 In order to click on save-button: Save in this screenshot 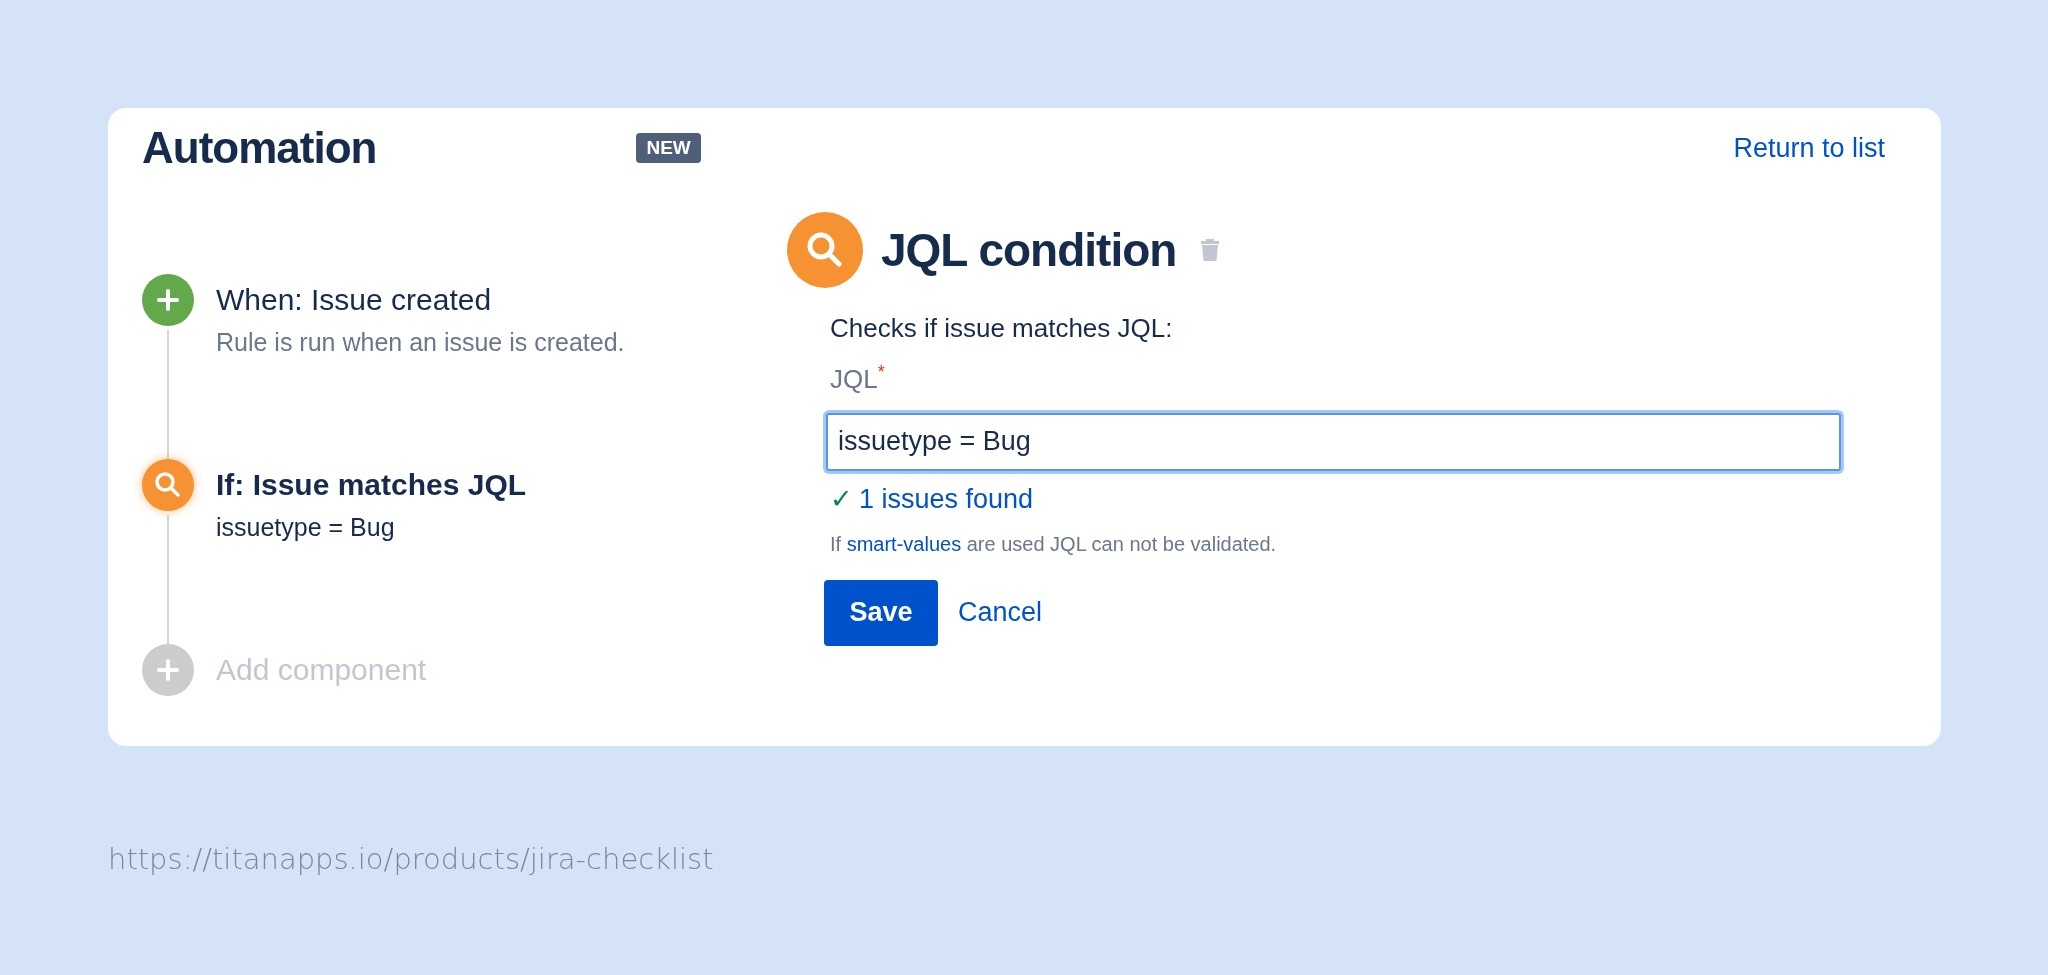, I will do `click(881, 612)`.